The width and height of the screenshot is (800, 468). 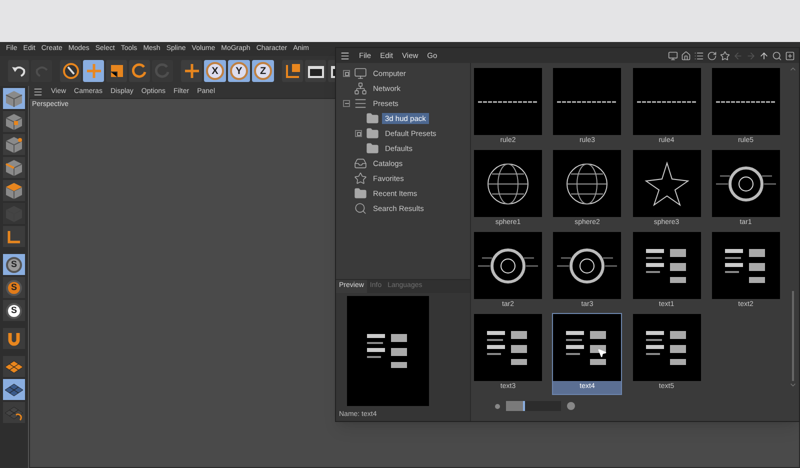 I want to click on scroll-down-icon, so click(x=793, y=385).